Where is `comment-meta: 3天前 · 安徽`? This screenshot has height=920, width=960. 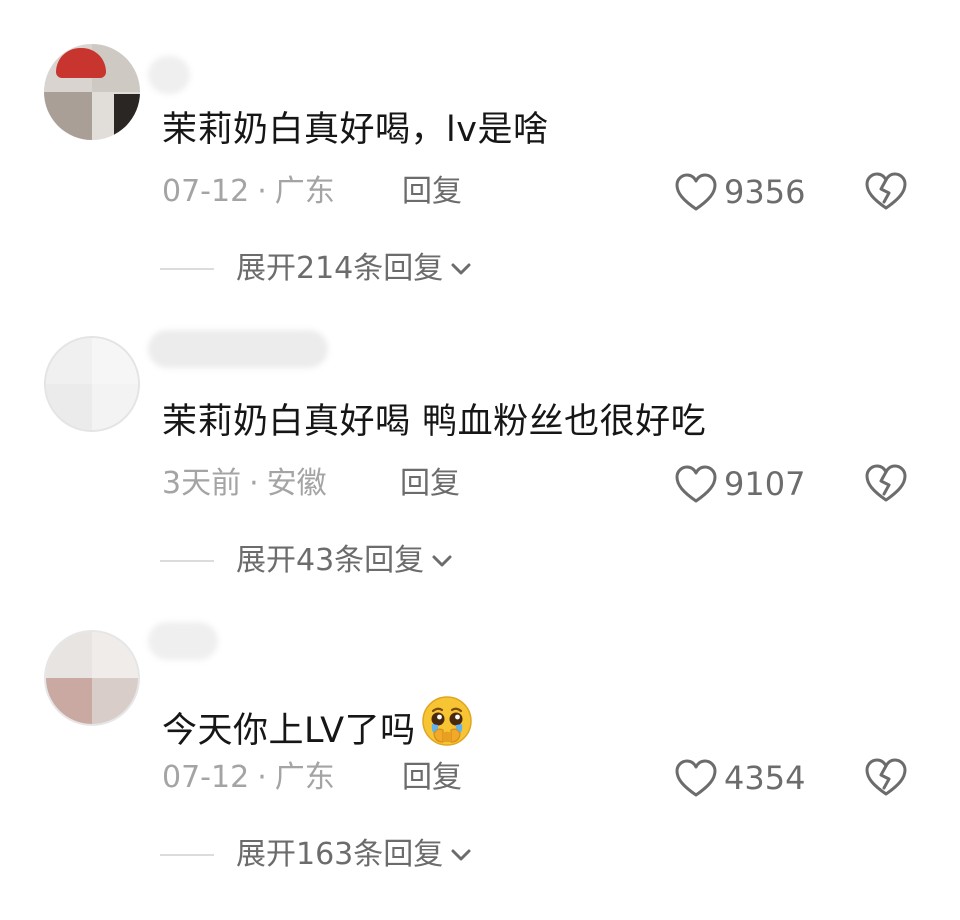
comment-meta: 3天前 · 安徽 is located at coordinates (244, 484).